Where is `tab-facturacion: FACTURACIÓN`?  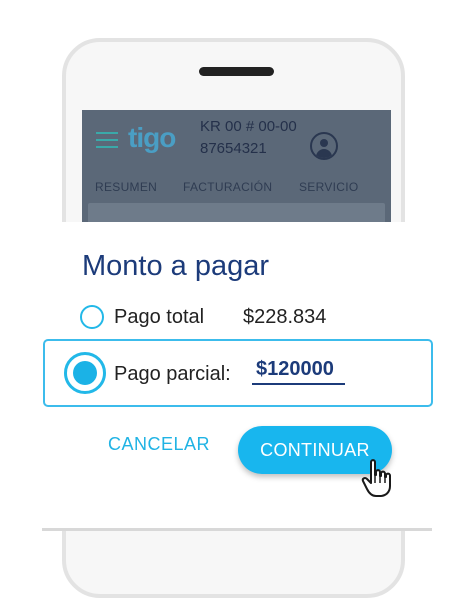 tab-facturacion: FACTURACIÓN is located at coordinates (227, 187).